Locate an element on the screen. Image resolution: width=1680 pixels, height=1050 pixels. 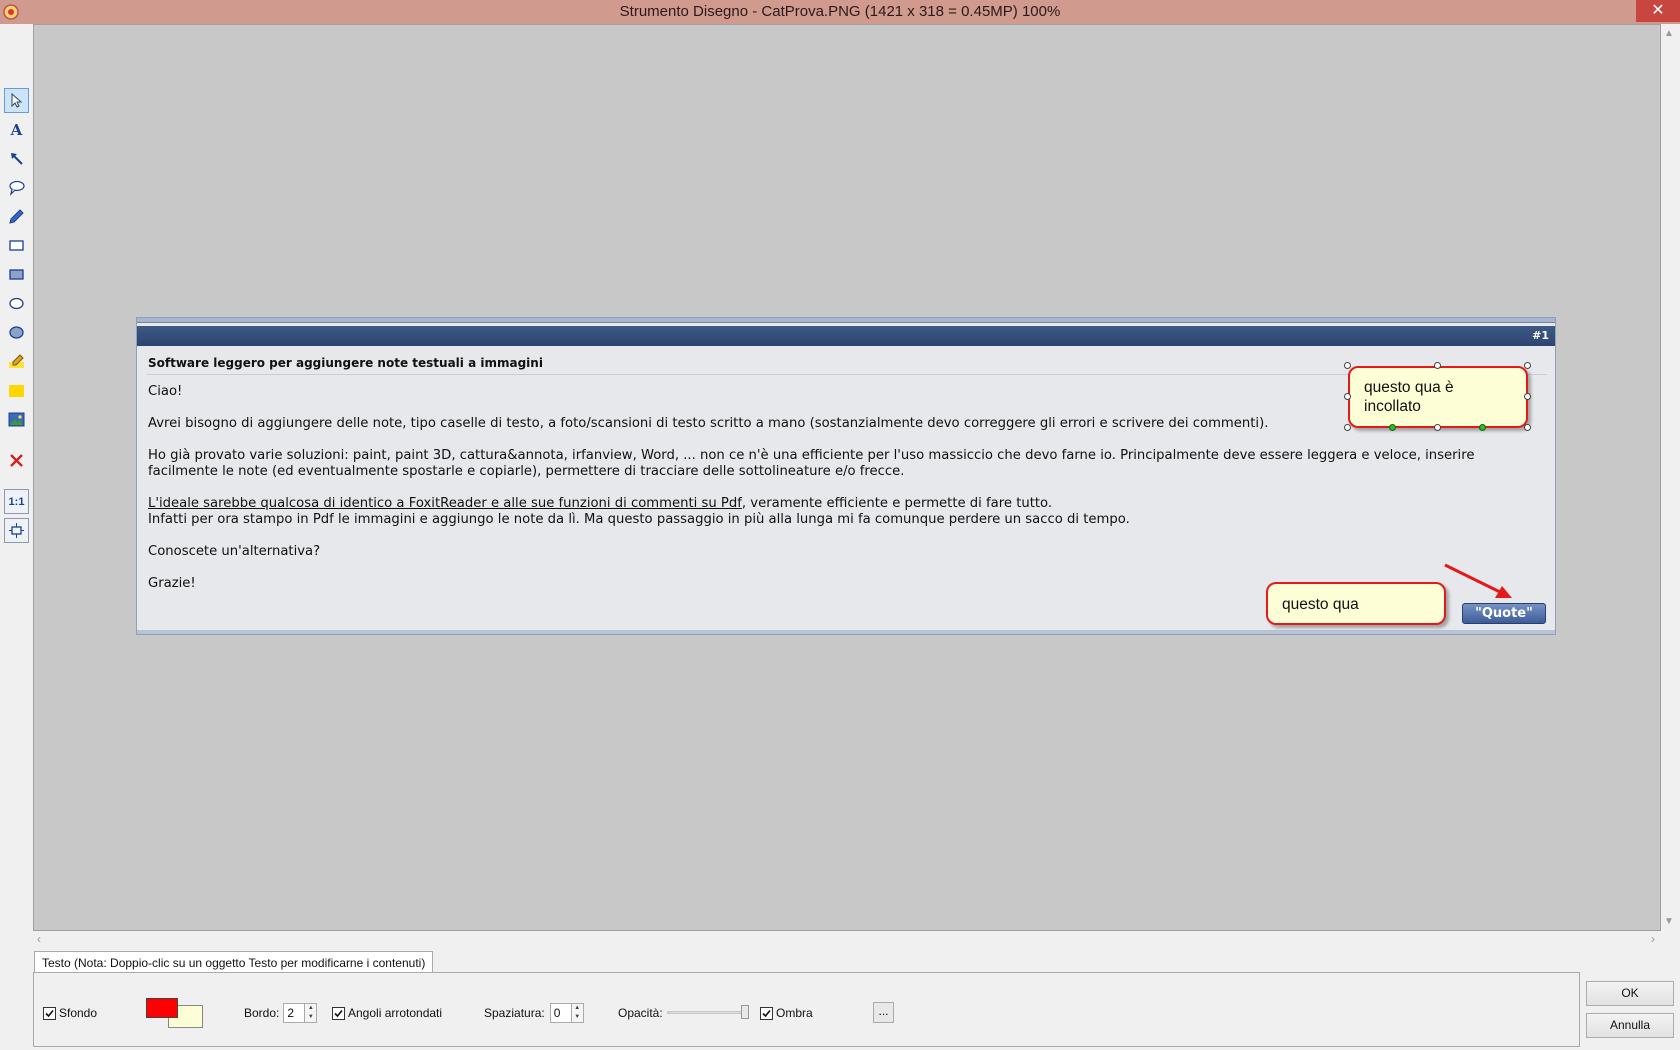
highlighter-tool is located at coordinates (16, 361).